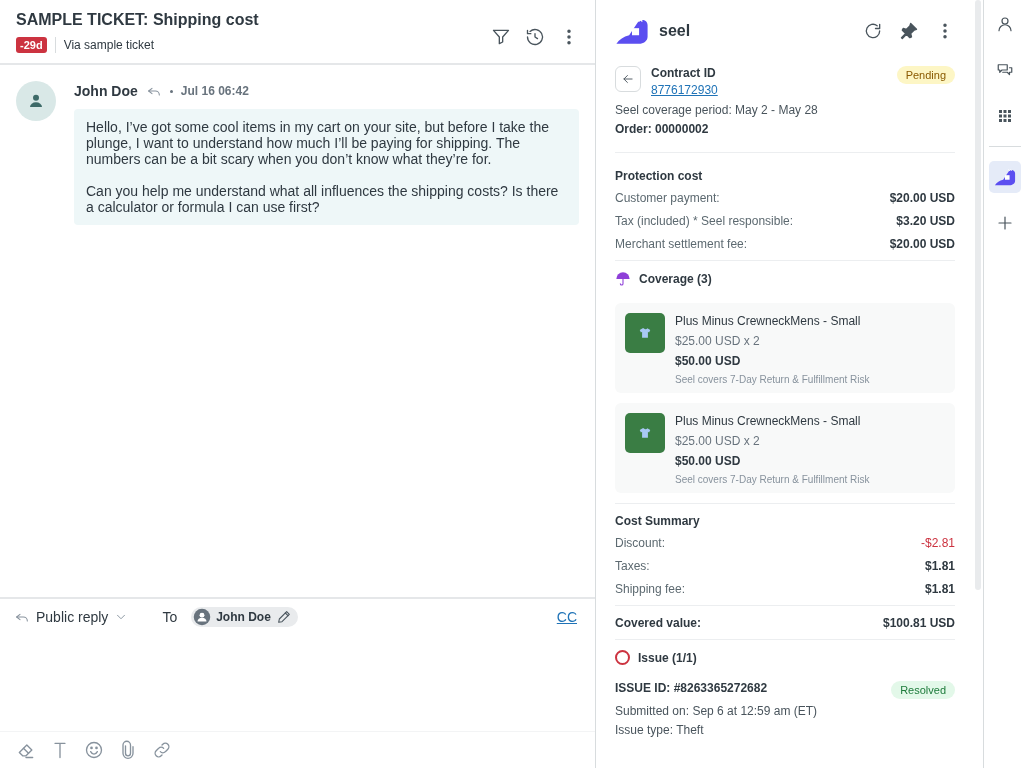 The image size is (1024, 768). Describe the element at coordinates (717, 110) in the screenshot. I see `coverage-period: Seel coverage period: May 2 - May 28` at that location.